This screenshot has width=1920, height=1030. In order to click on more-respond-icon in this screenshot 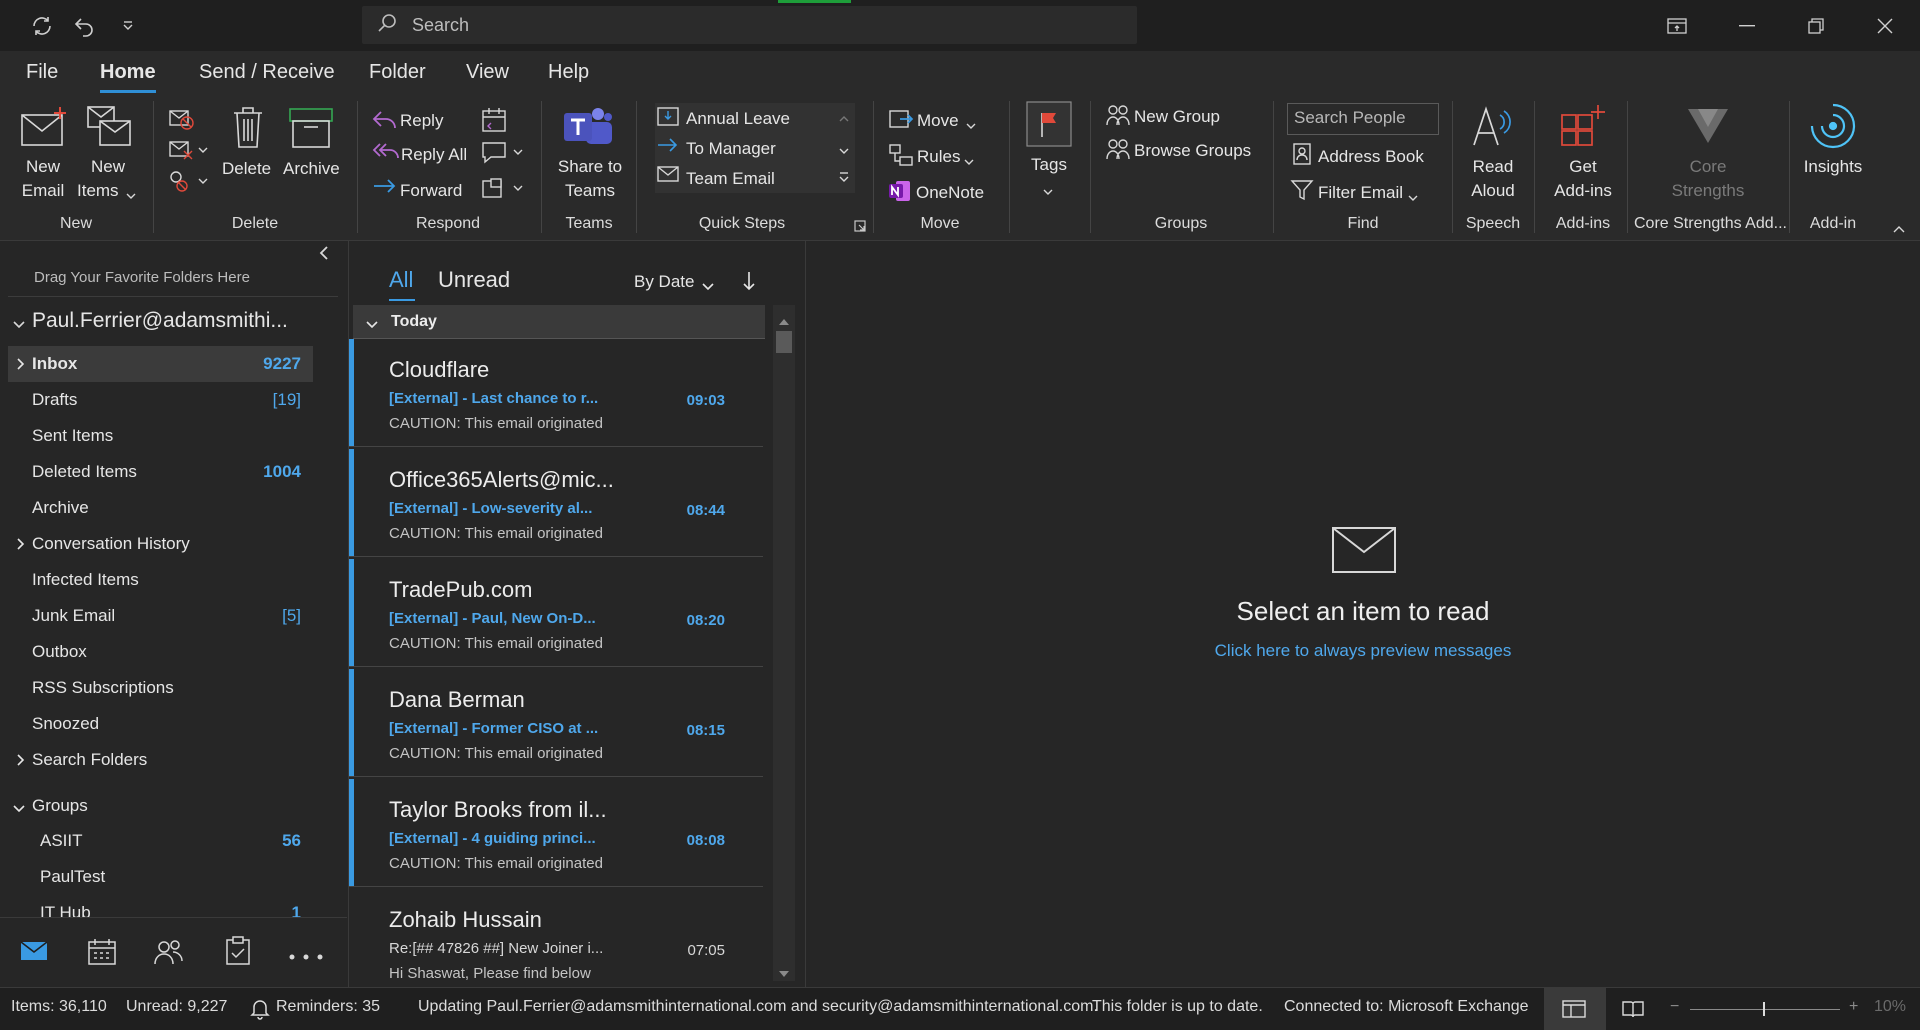, I will do `click(503, 191)`.